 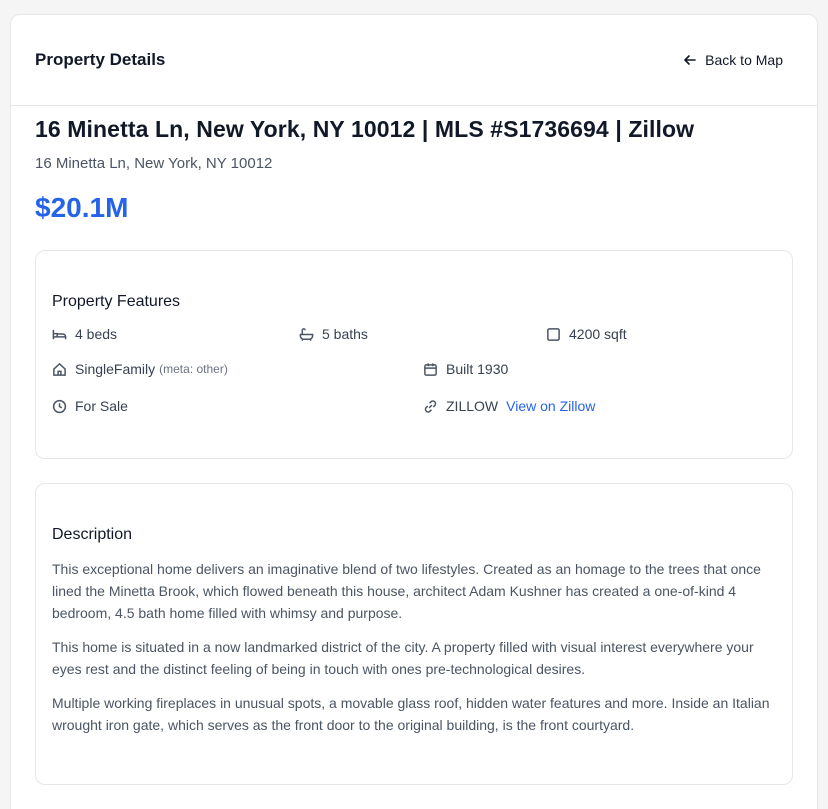 What do you see at coordinates (82, 207) in the screenshot?
I see `listing-price: $20.1M` at bounding box center [82, 207].